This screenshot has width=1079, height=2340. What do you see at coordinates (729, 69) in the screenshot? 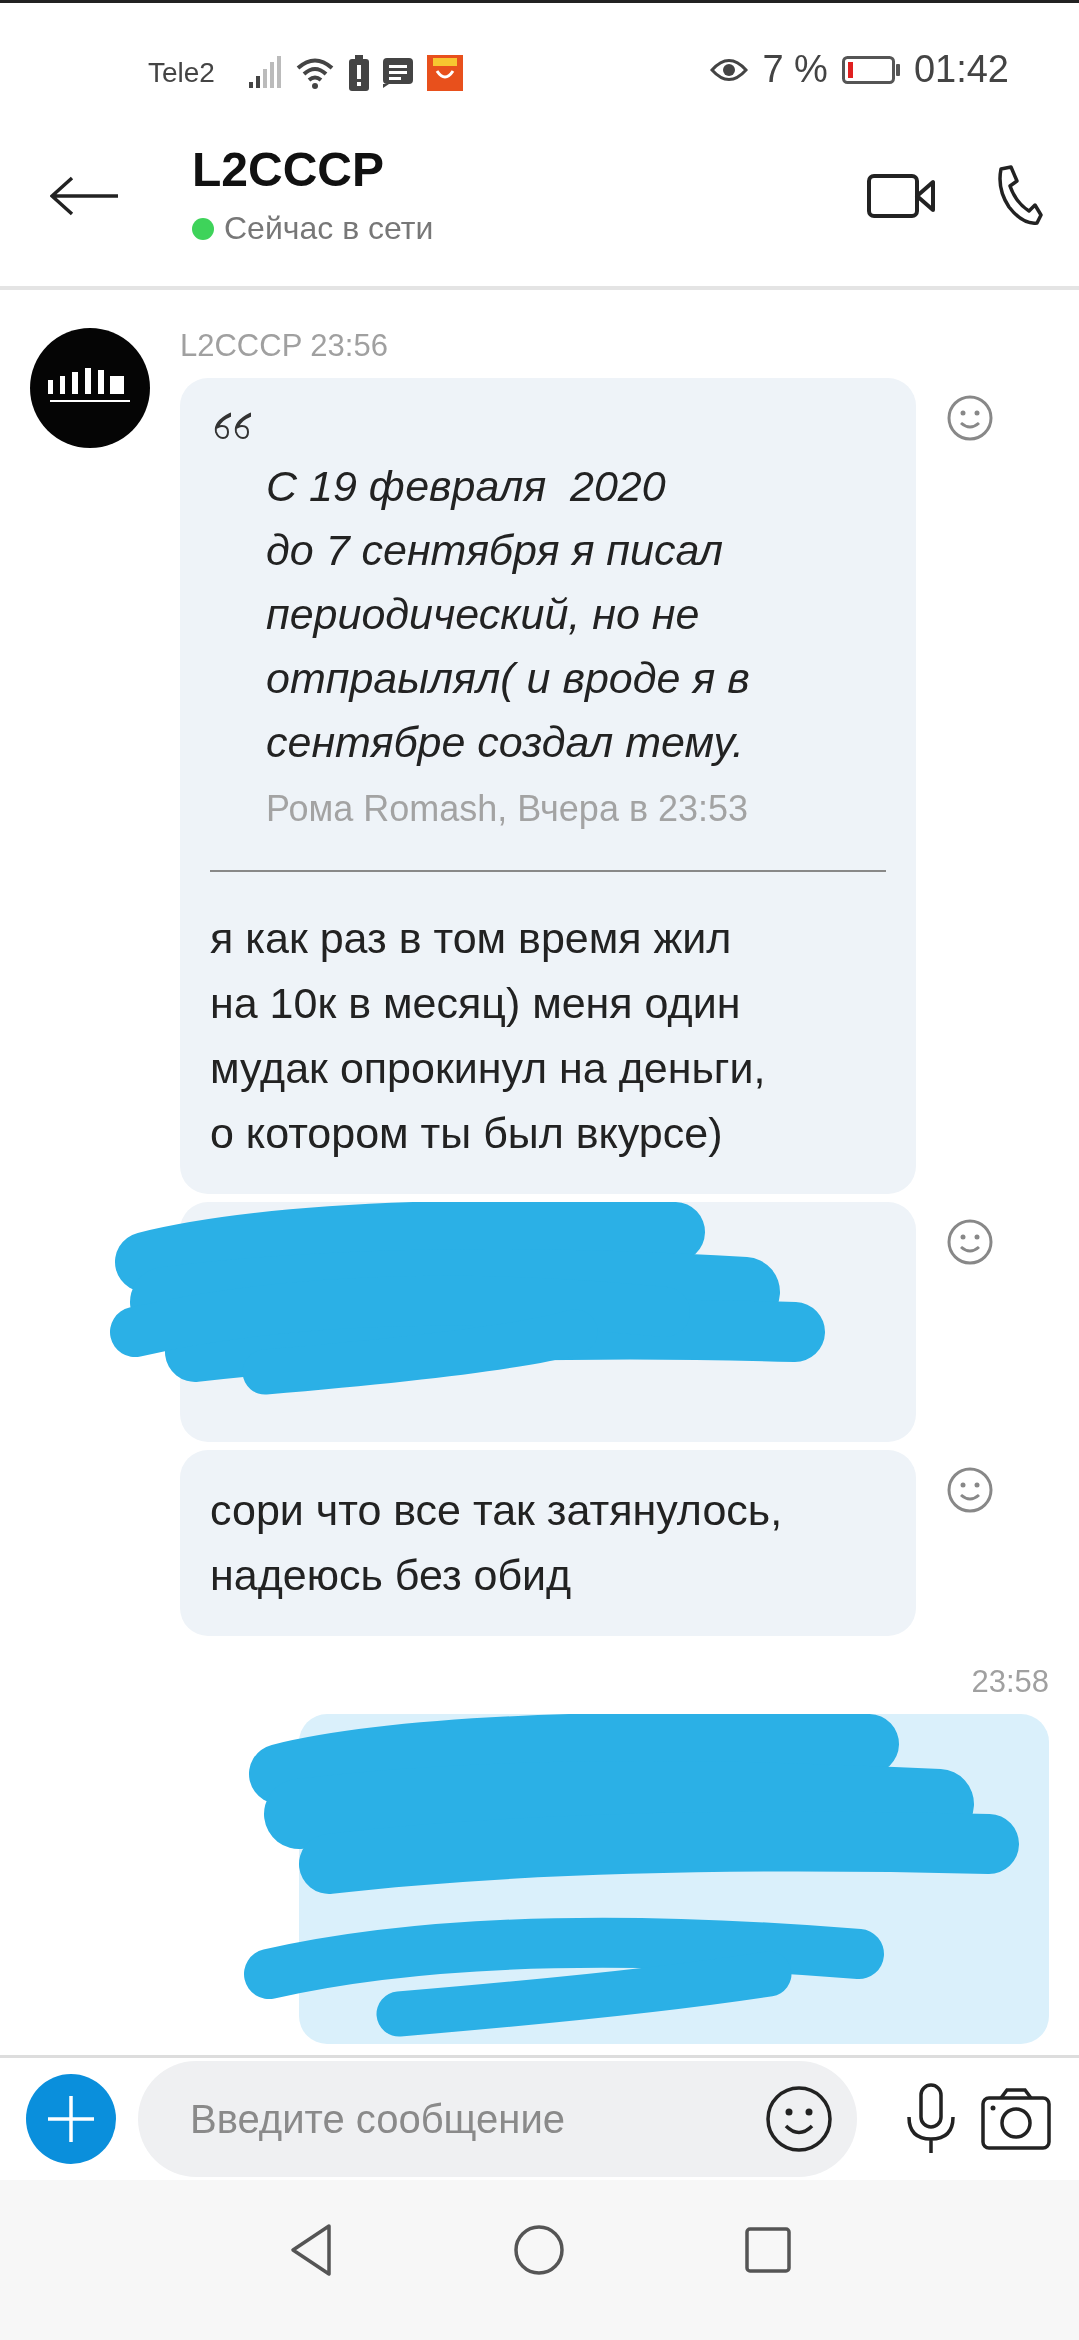
I see `eye-icon` at bounding box center [729, 69].